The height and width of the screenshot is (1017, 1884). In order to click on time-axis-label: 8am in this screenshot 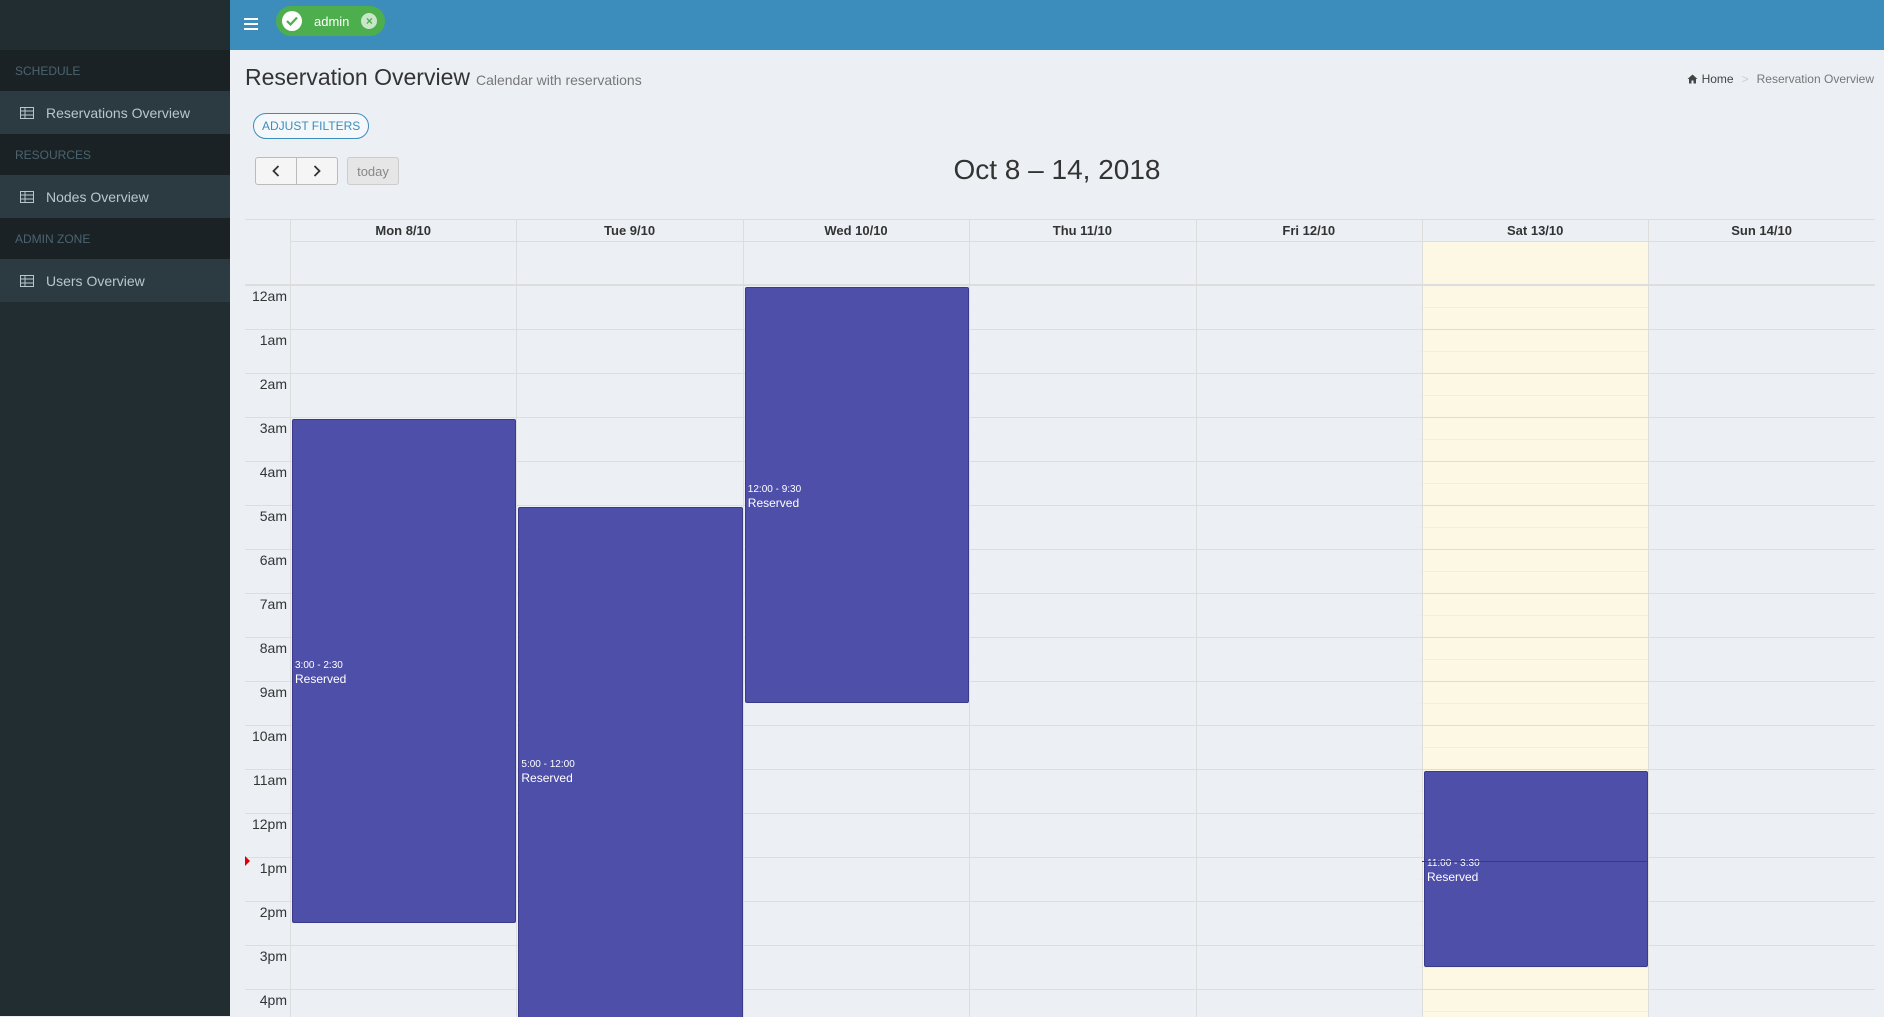, I will do `click(266, 648)`.